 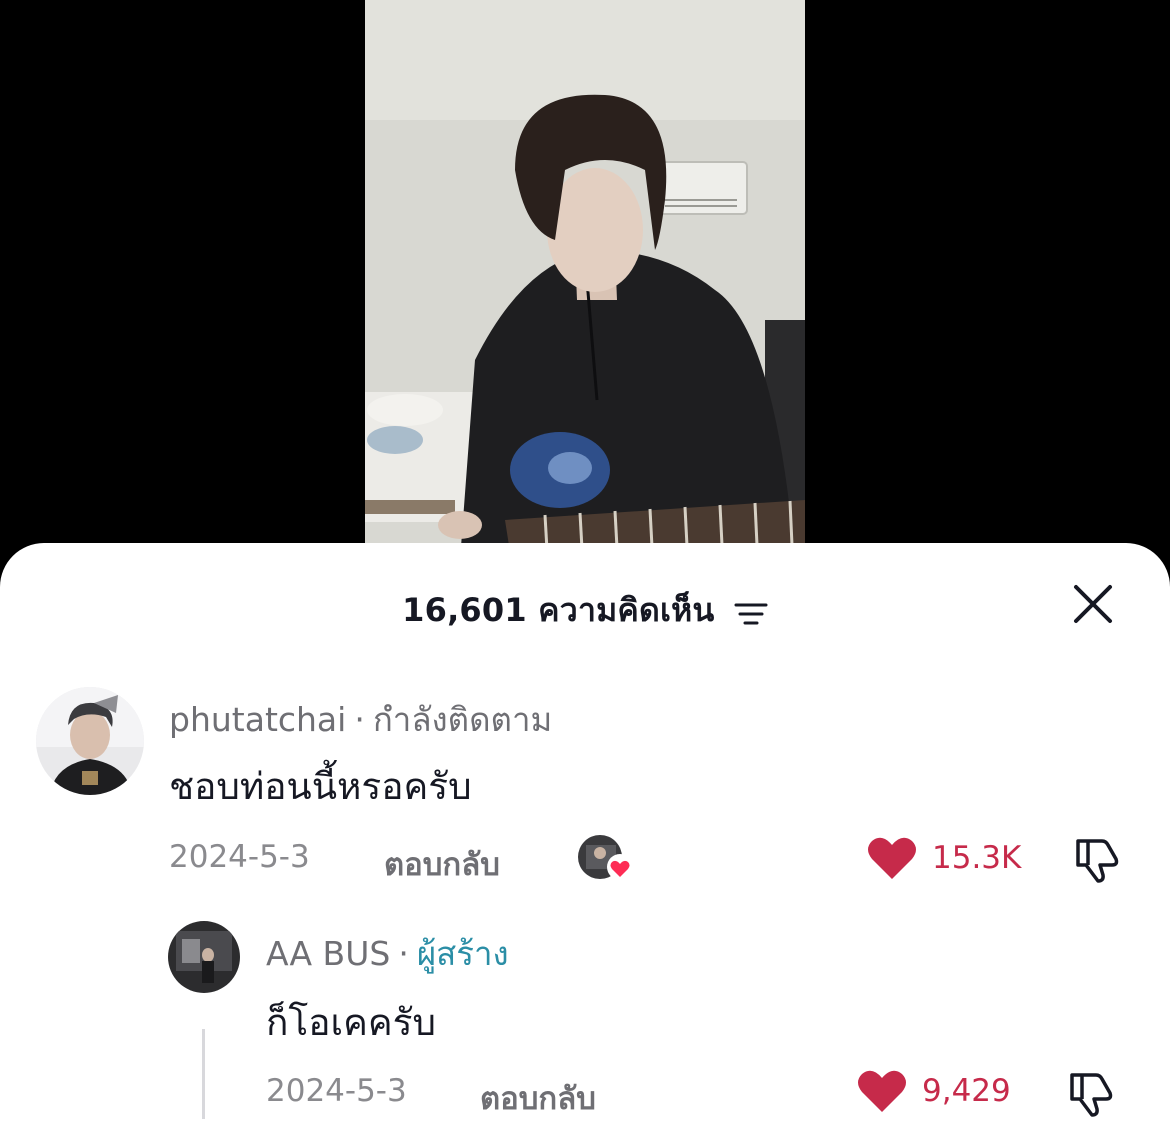 What do you see at coordinates (328, 953) in the screenshot?
I see `username: AA BUS` at bounding box center [328, 953].